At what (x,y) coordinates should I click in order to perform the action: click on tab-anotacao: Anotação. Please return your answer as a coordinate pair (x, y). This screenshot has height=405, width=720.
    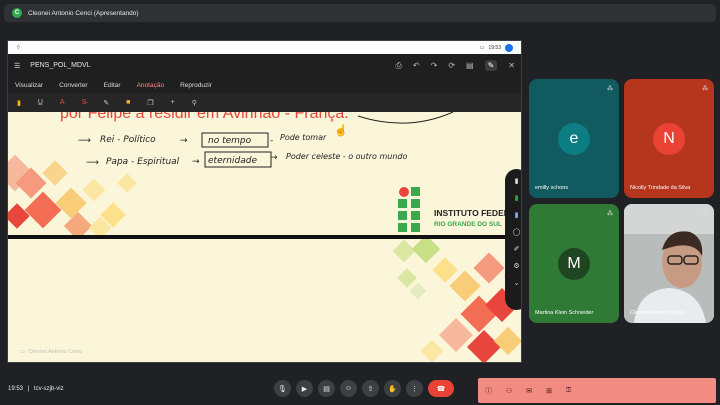
    Looking at the image, I should click on (150, 85).